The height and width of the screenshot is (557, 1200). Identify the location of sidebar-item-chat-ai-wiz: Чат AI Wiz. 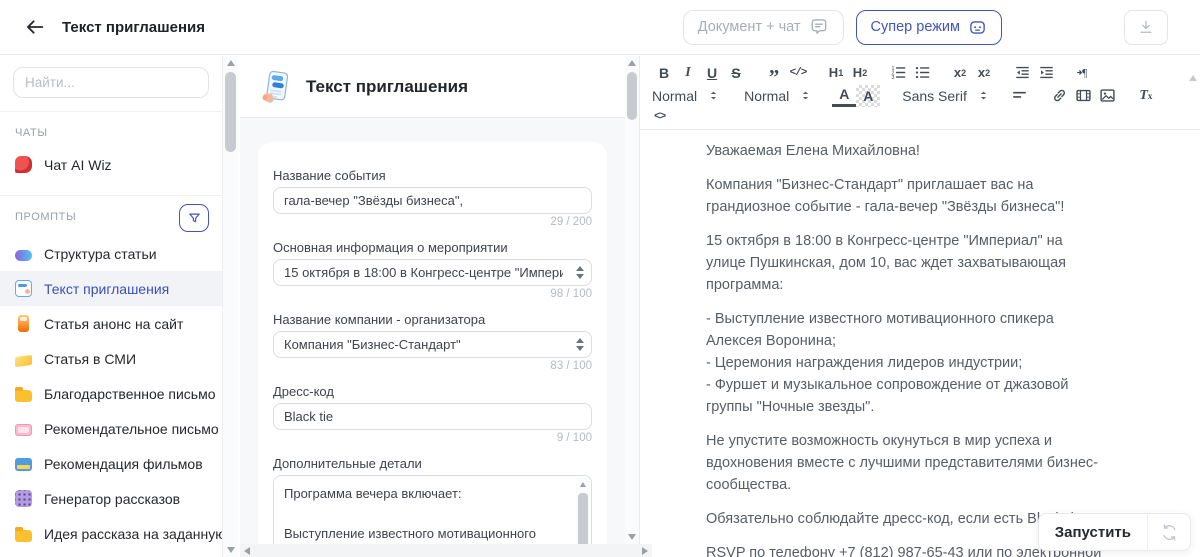
(111, 164).